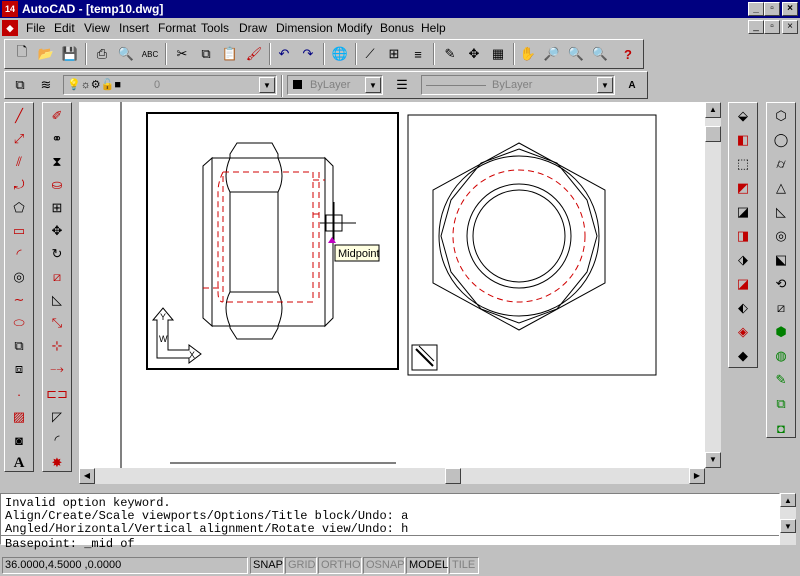 Image resolution: width=800 pixels, height=576 pixels. Describe the element at coordinates (781, 236) in the screenshot. I see `torus-icon: ◎` at that location.